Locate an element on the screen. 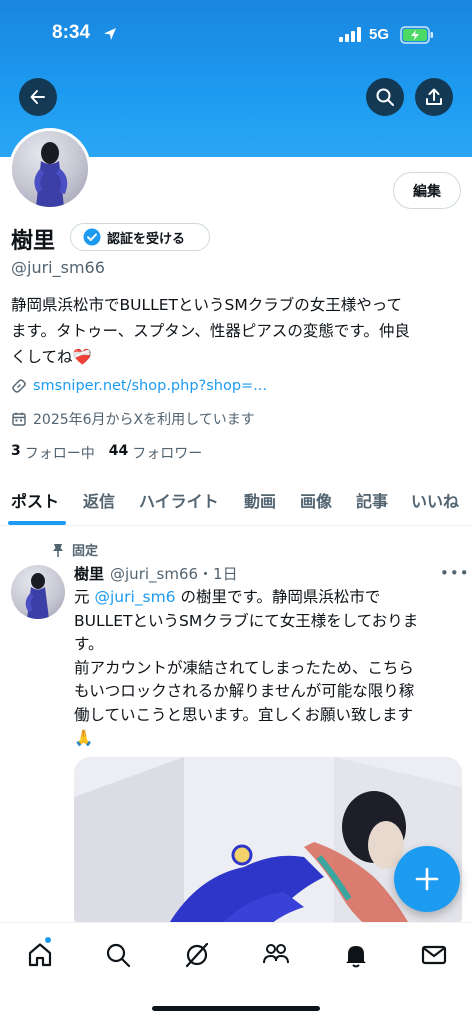 The height and width of the screenshot is (1024, 472). nav-messages is located at coordinates (434, 955).